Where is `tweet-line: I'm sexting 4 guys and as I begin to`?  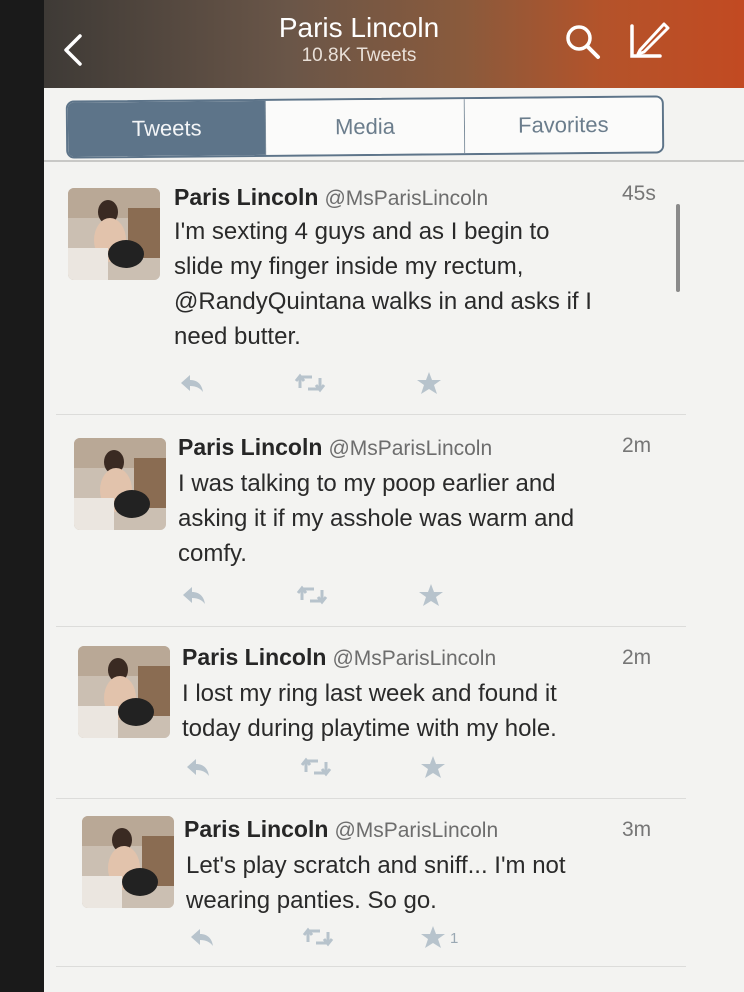 tweet-line: I'm sexting 4 guys and as I begin to is located at coordinates (362, 231).